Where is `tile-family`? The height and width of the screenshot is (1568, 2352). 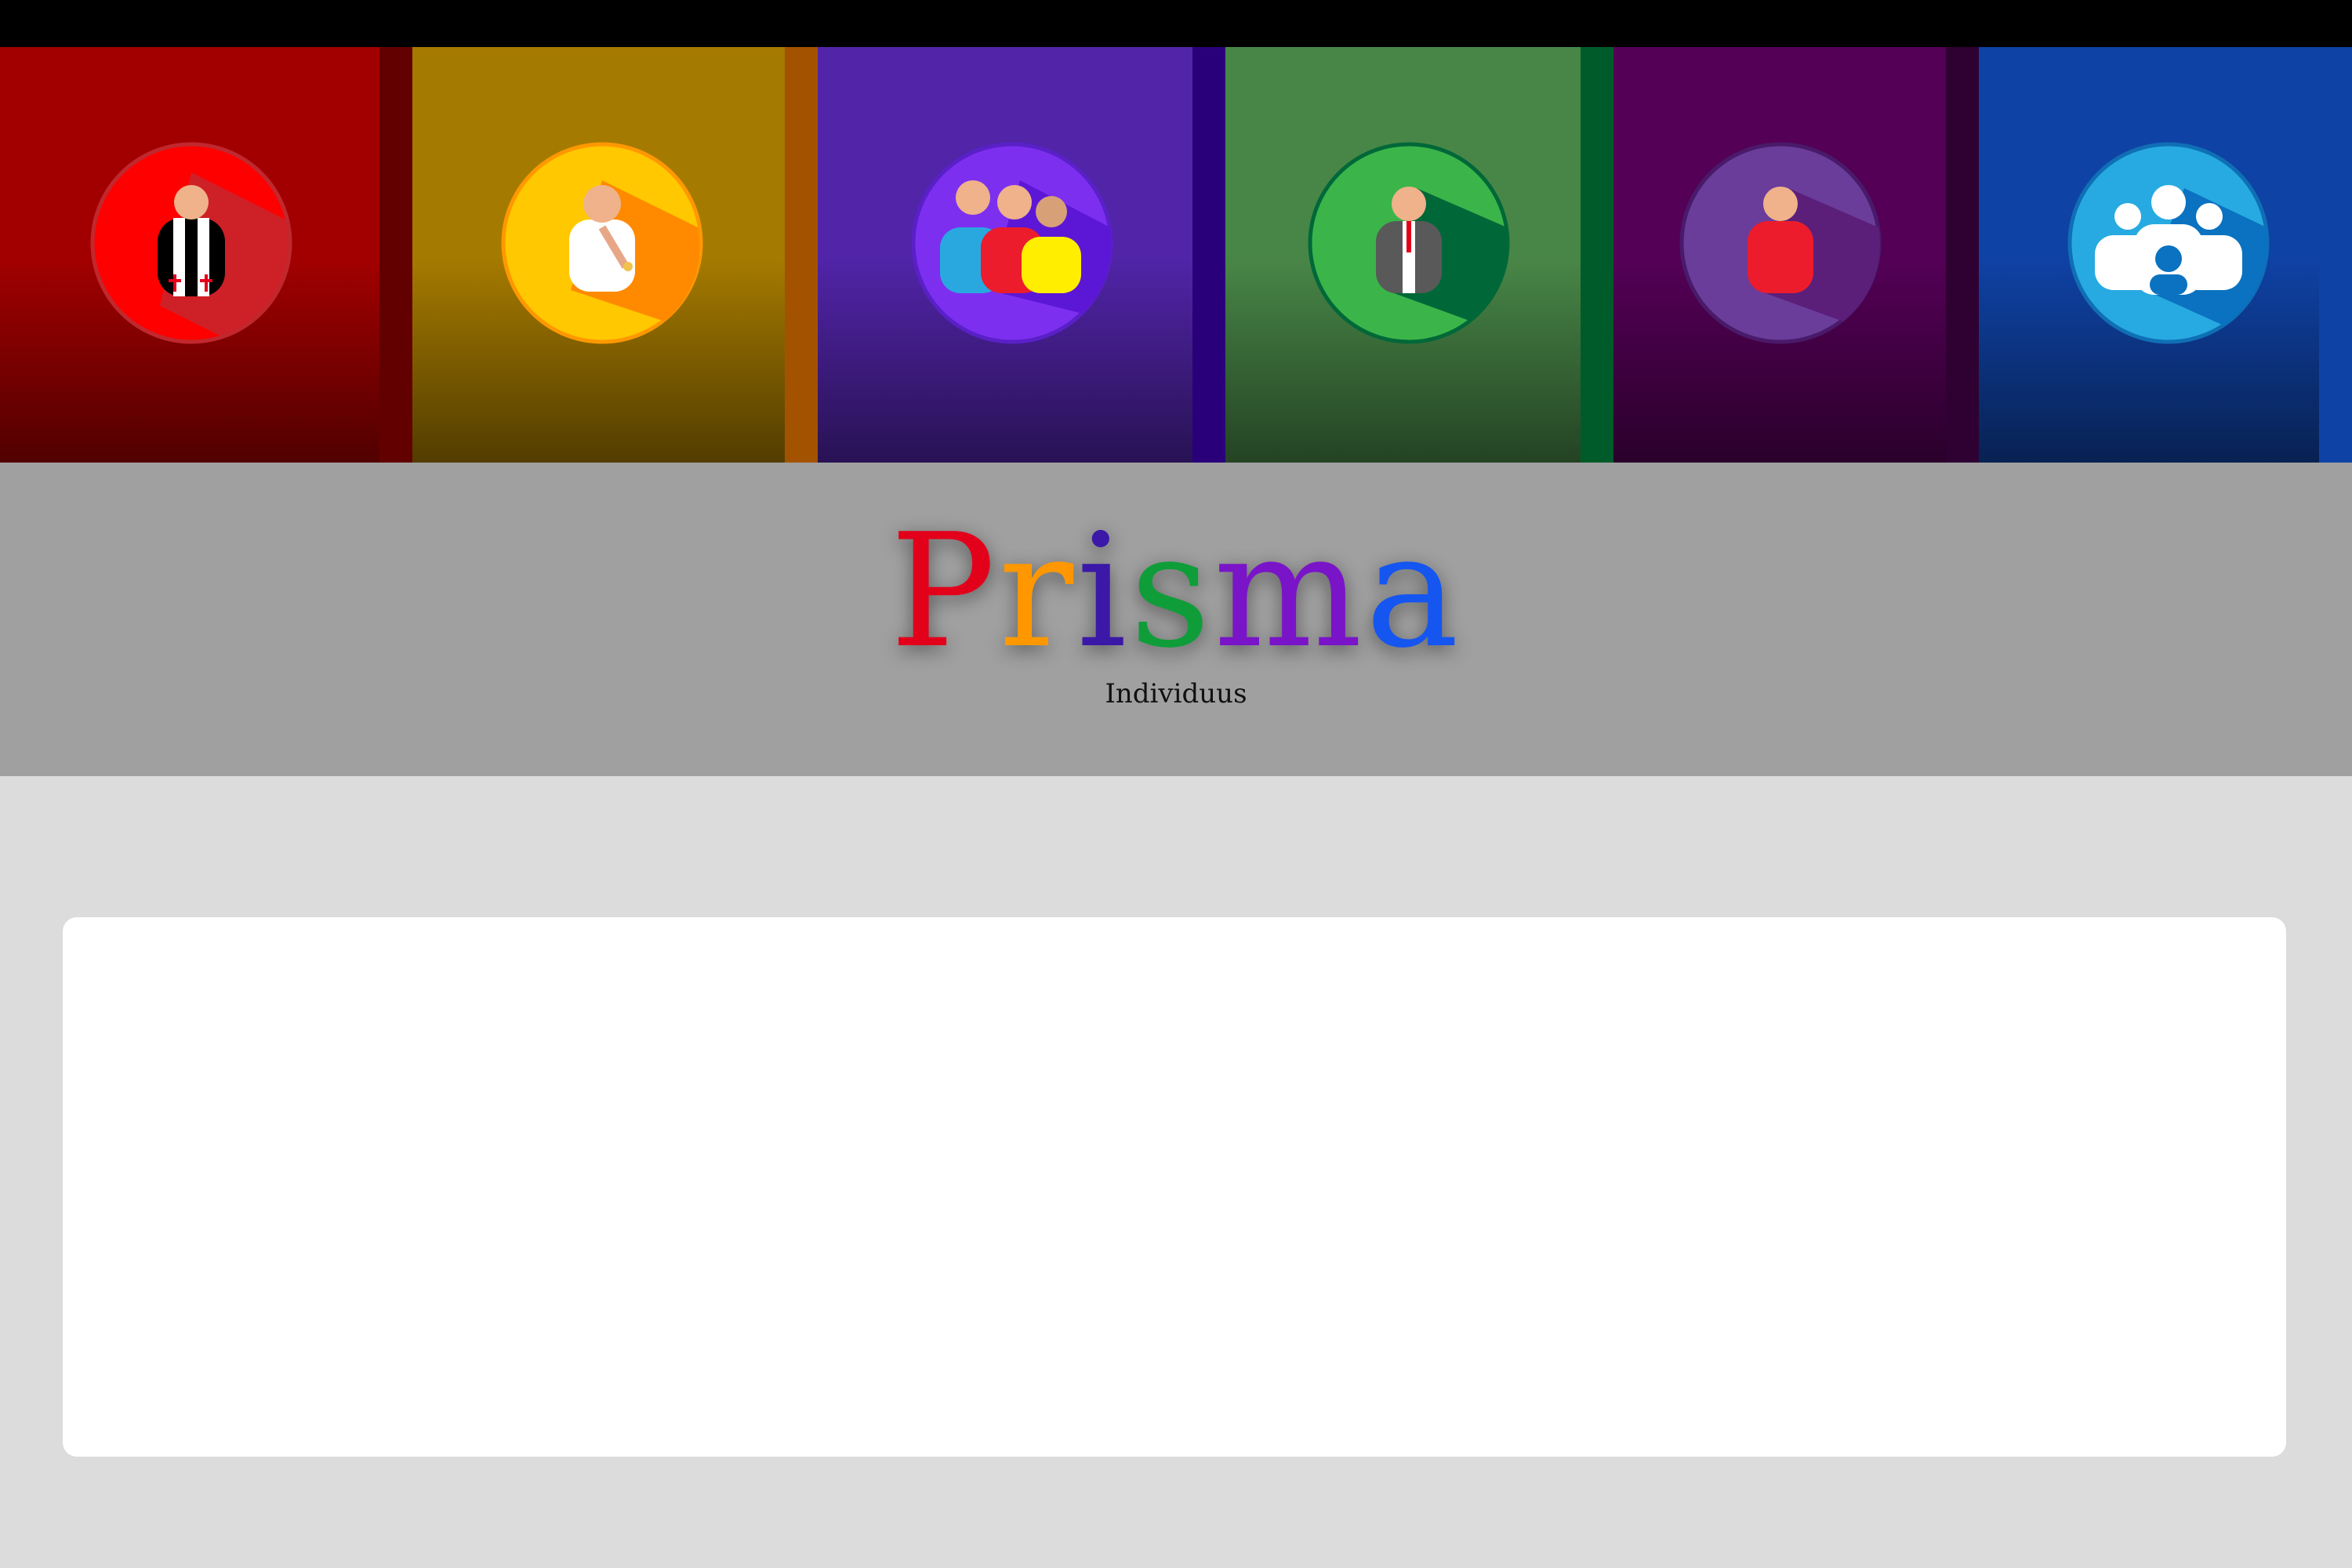
tile-family is located at coordinates (1021, 255).